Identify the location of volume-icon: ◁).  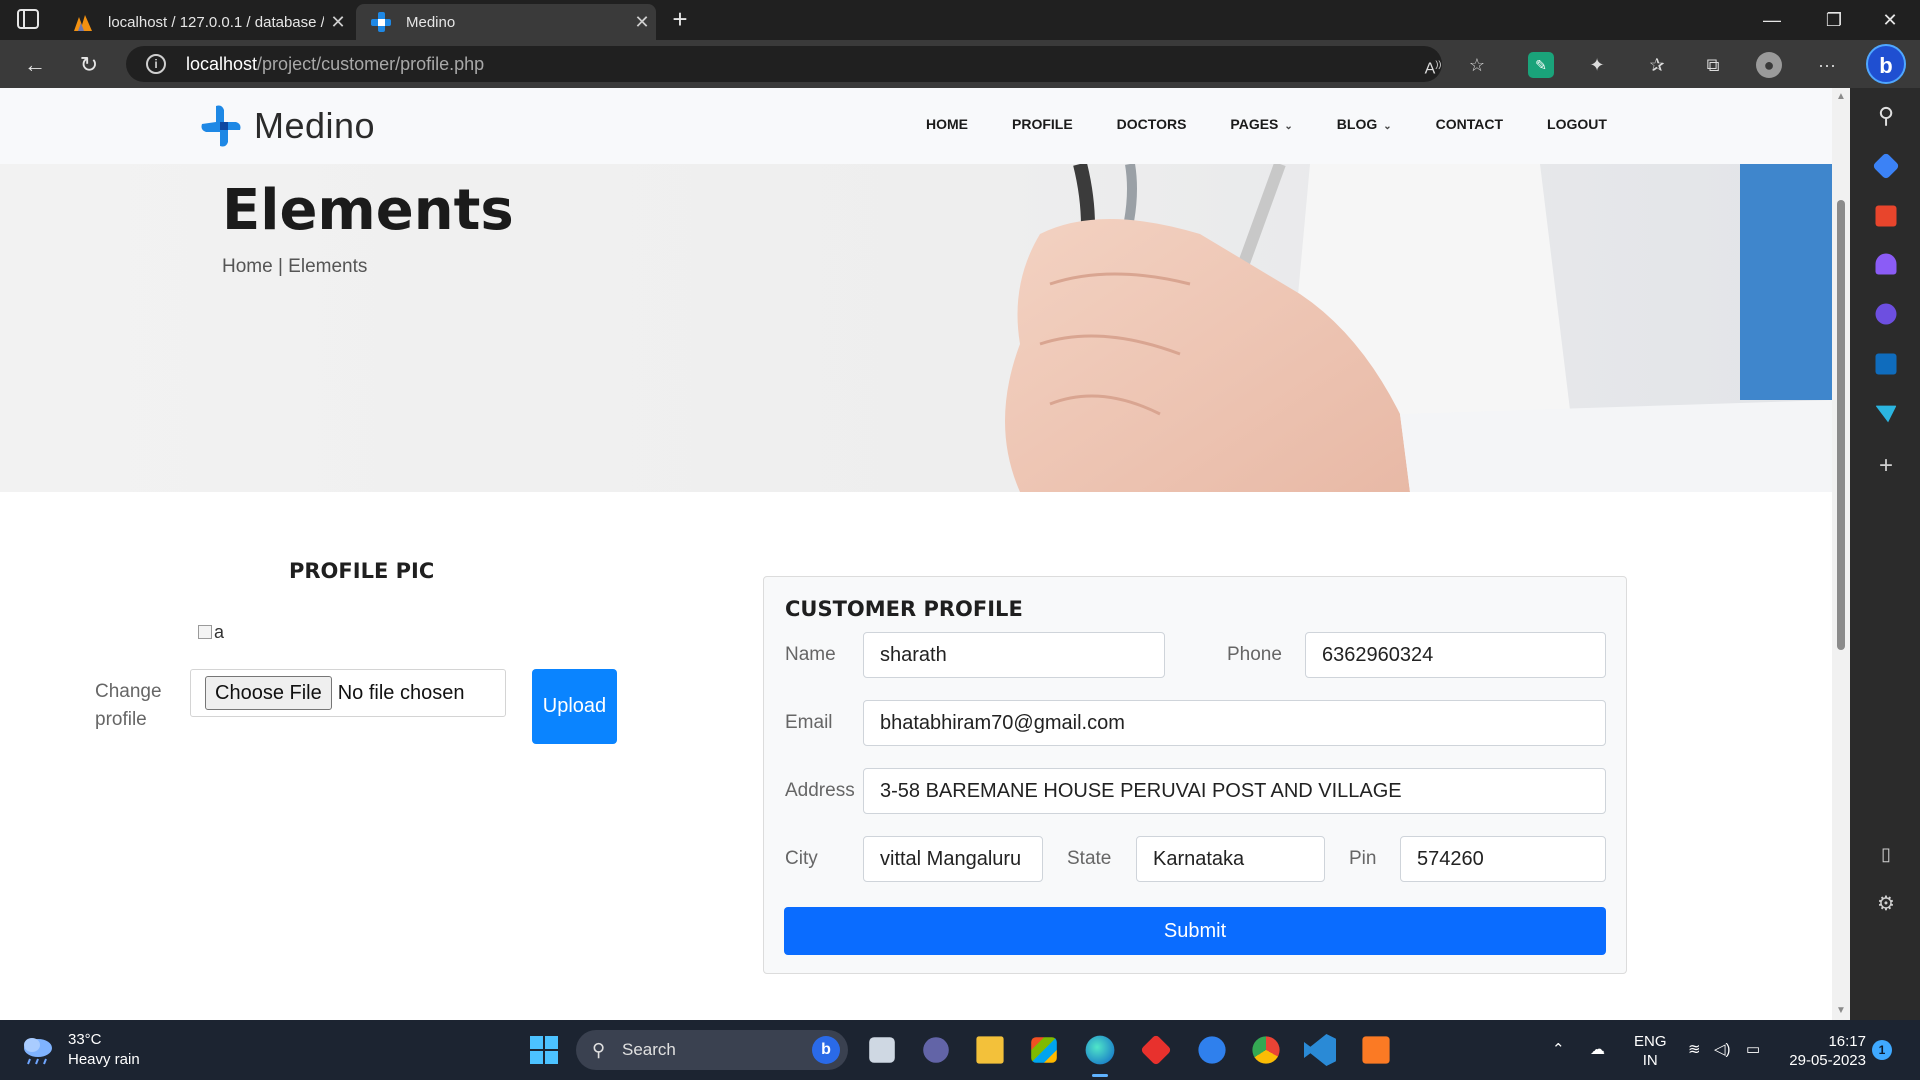
(1722, 1049).